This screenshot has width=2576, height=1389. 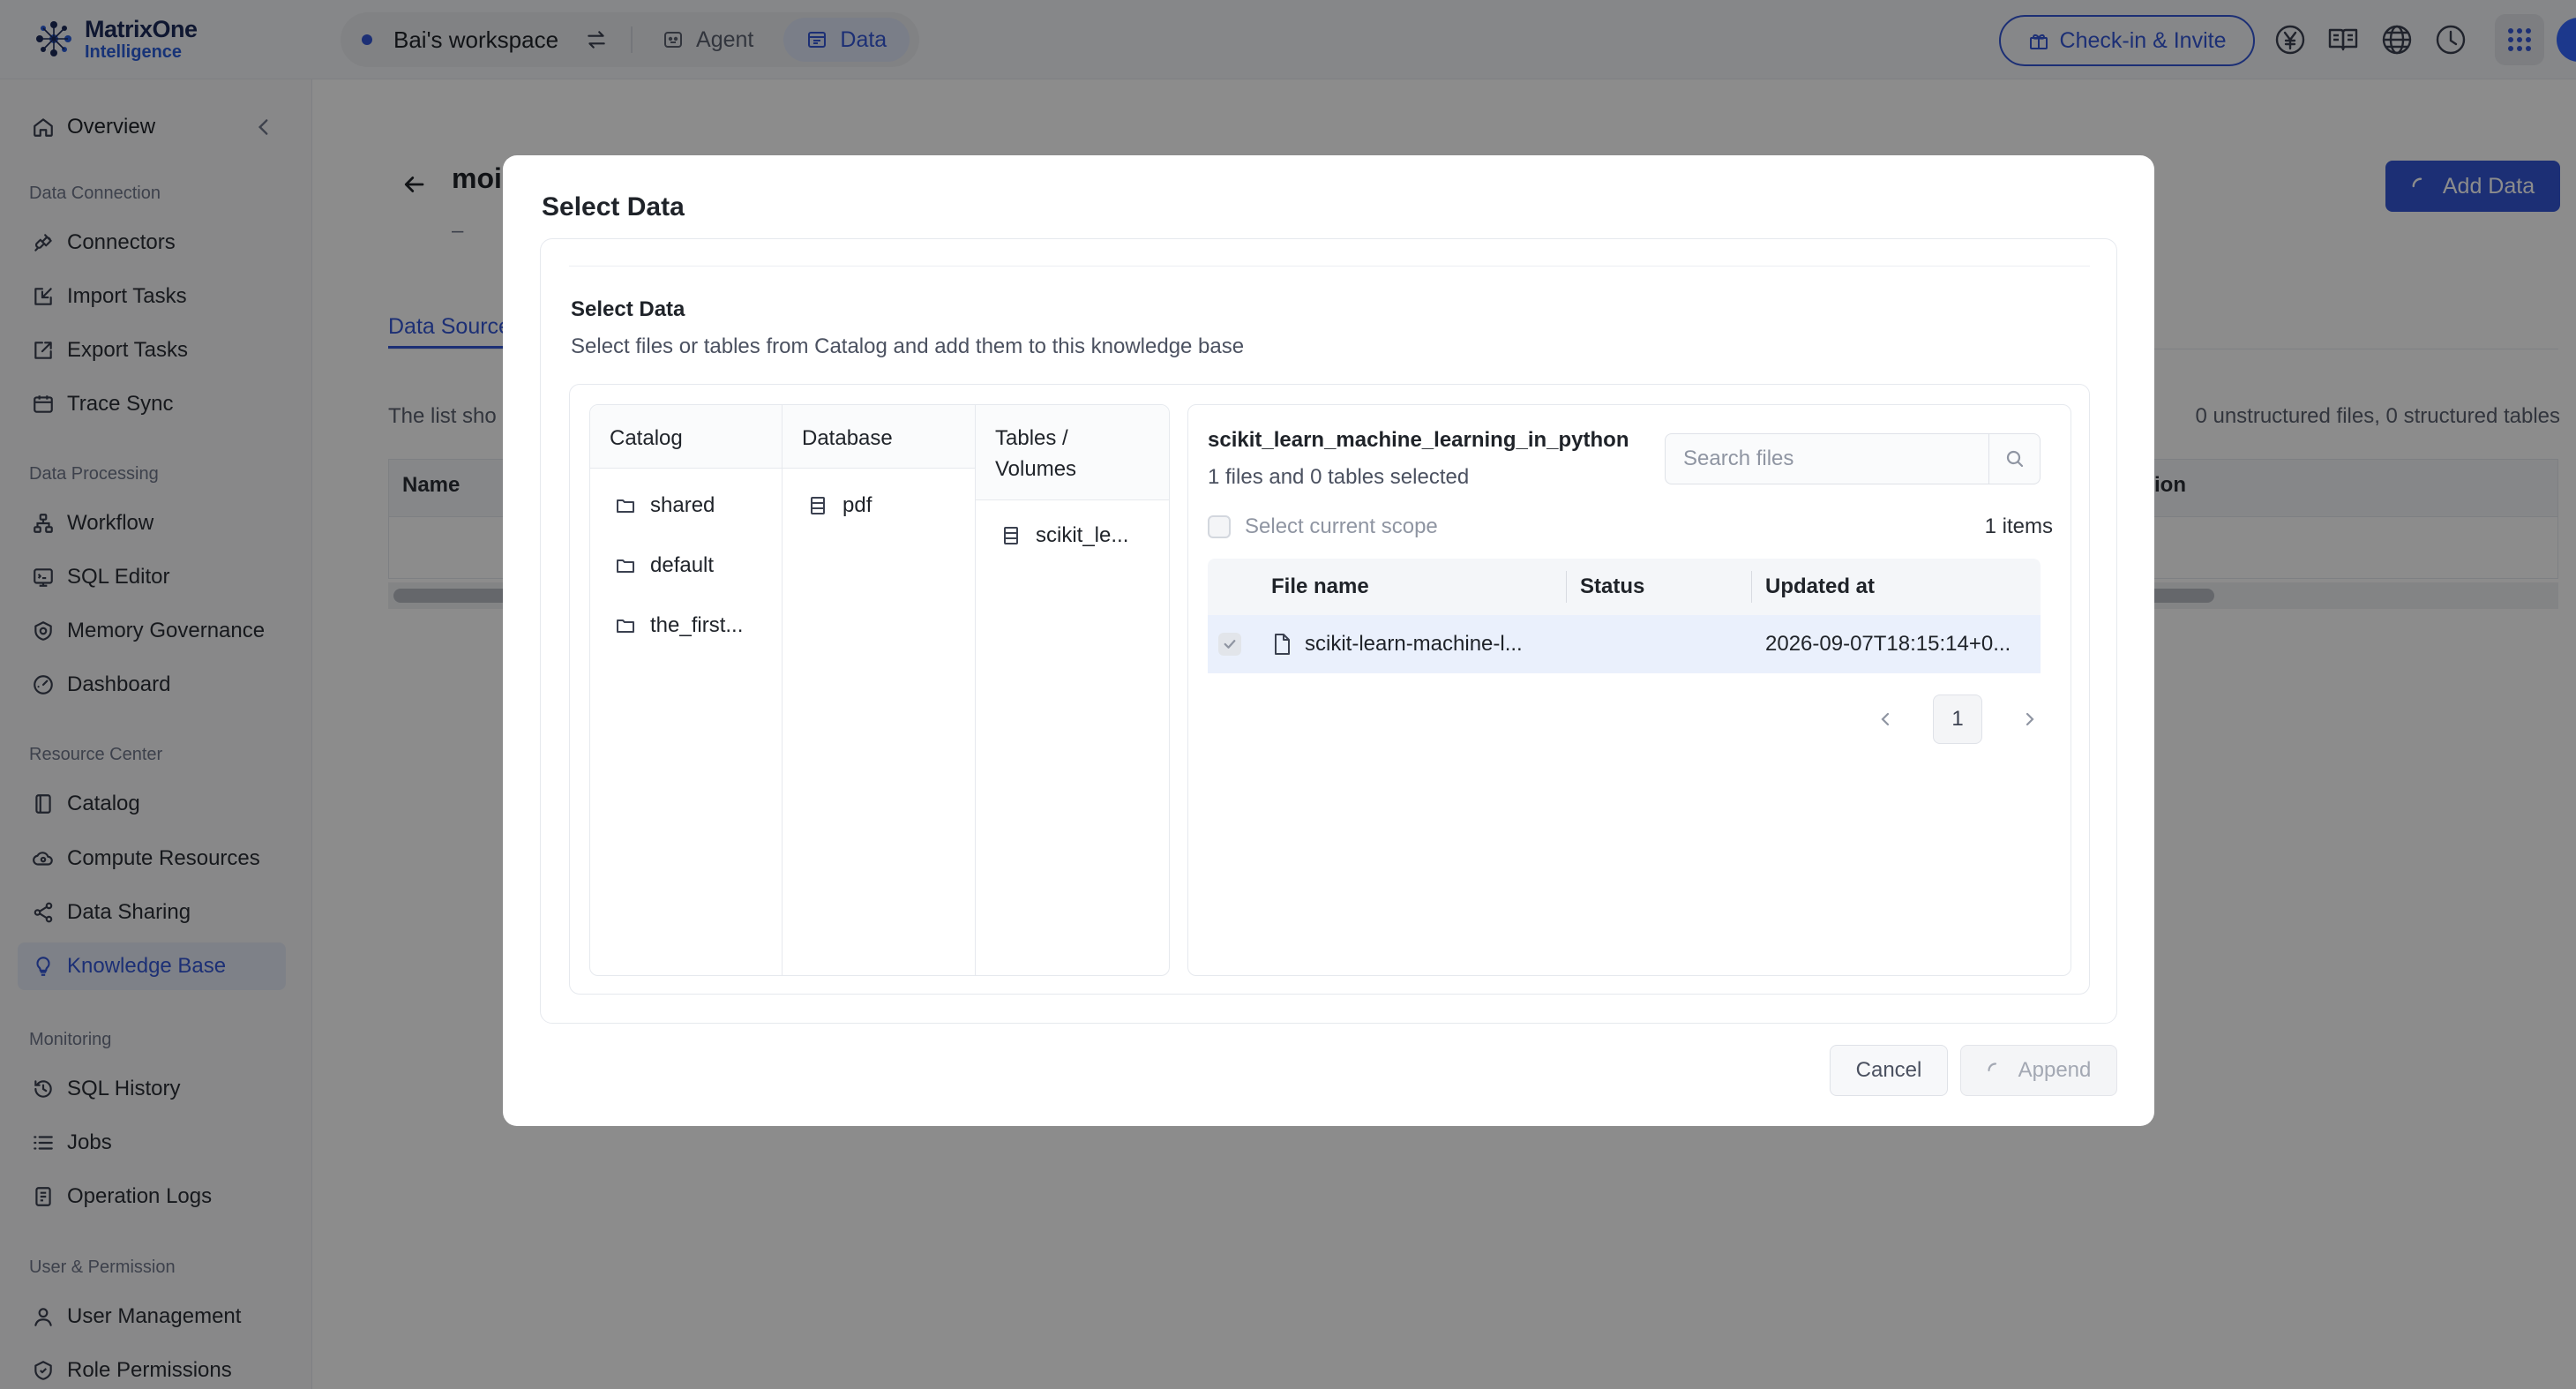 I want to click on check-icon, so click(x=1230, y=644).